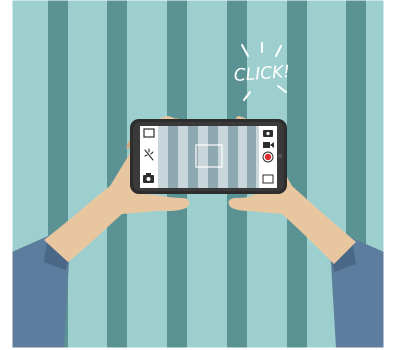  Describe the element at coordinates (268, 157) in the screenshot. I see `record-icon` at that location.